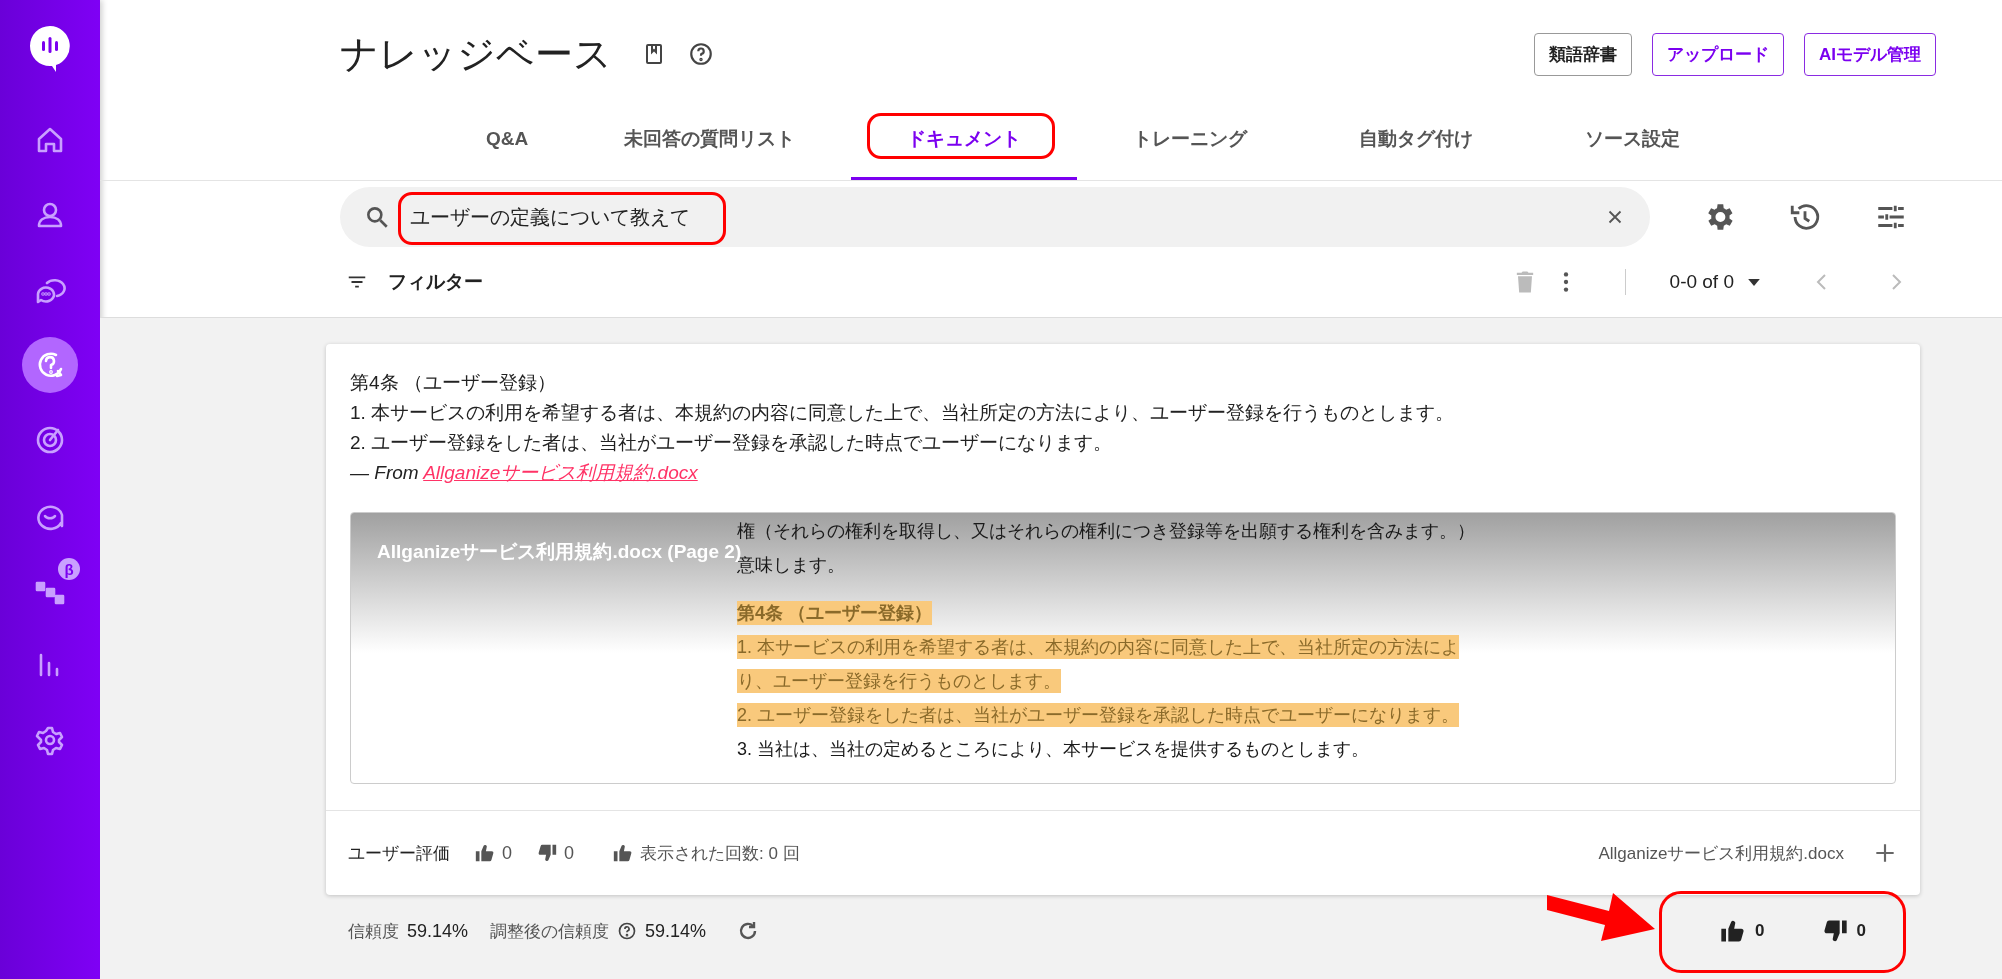 The height and width of the screenshot is (979, 2002). What do you see at coordinates (732, 443) in the screenshot?
I see `result-text: 2. ユーザー登録をした者は、当社がユーザー登録を承認した時点でユーザーになります。` at bounding box center [732, 443].